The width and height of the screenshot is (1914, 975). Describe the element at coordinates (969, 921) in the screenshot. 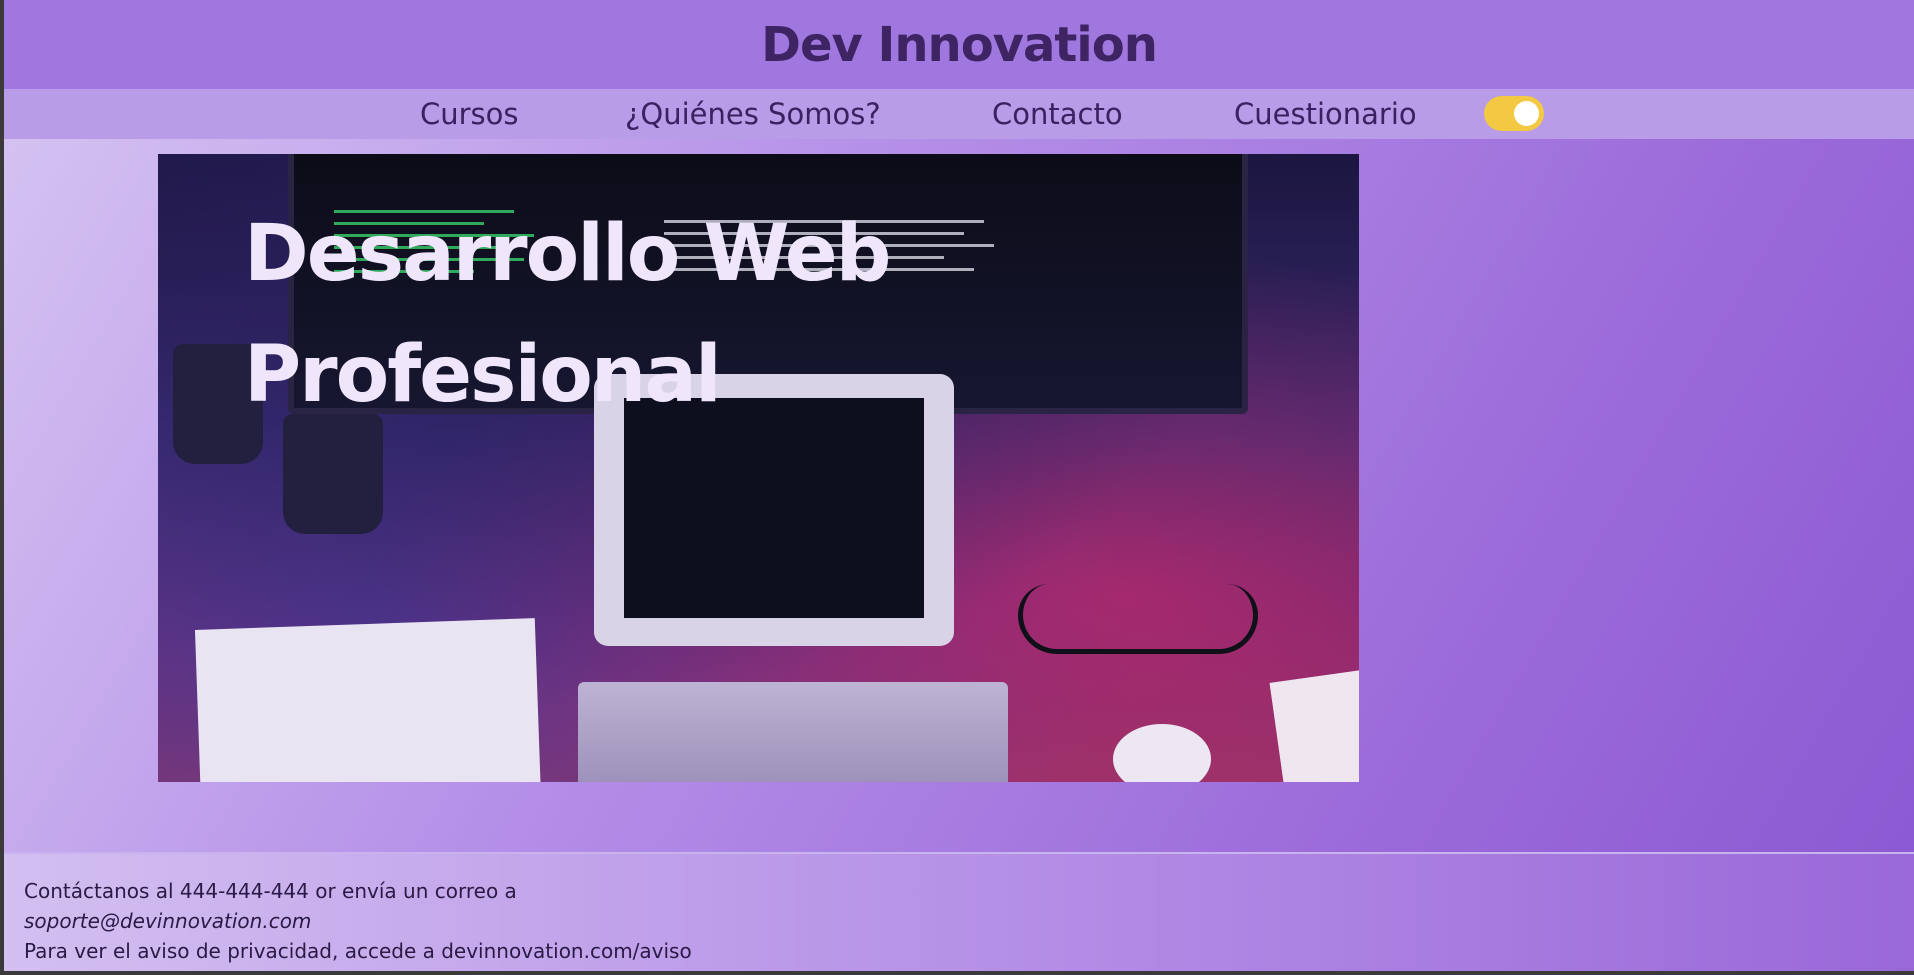

I see `footer-email: soporte@devinnovation.com` at that location.